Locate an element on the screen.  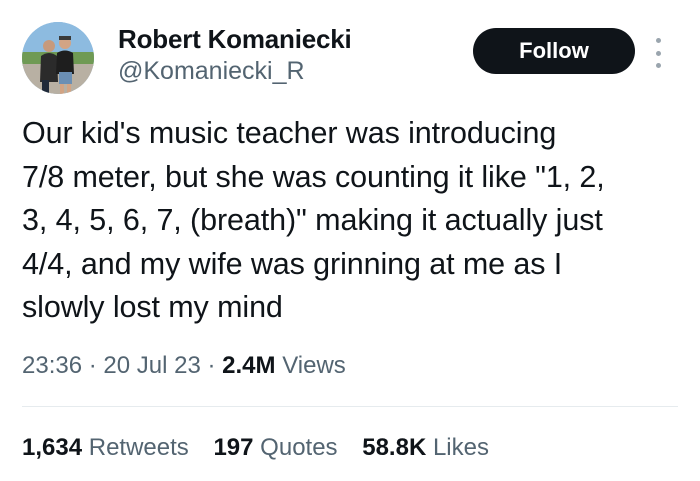
views-label: Views is located at coordinates (314, 365).